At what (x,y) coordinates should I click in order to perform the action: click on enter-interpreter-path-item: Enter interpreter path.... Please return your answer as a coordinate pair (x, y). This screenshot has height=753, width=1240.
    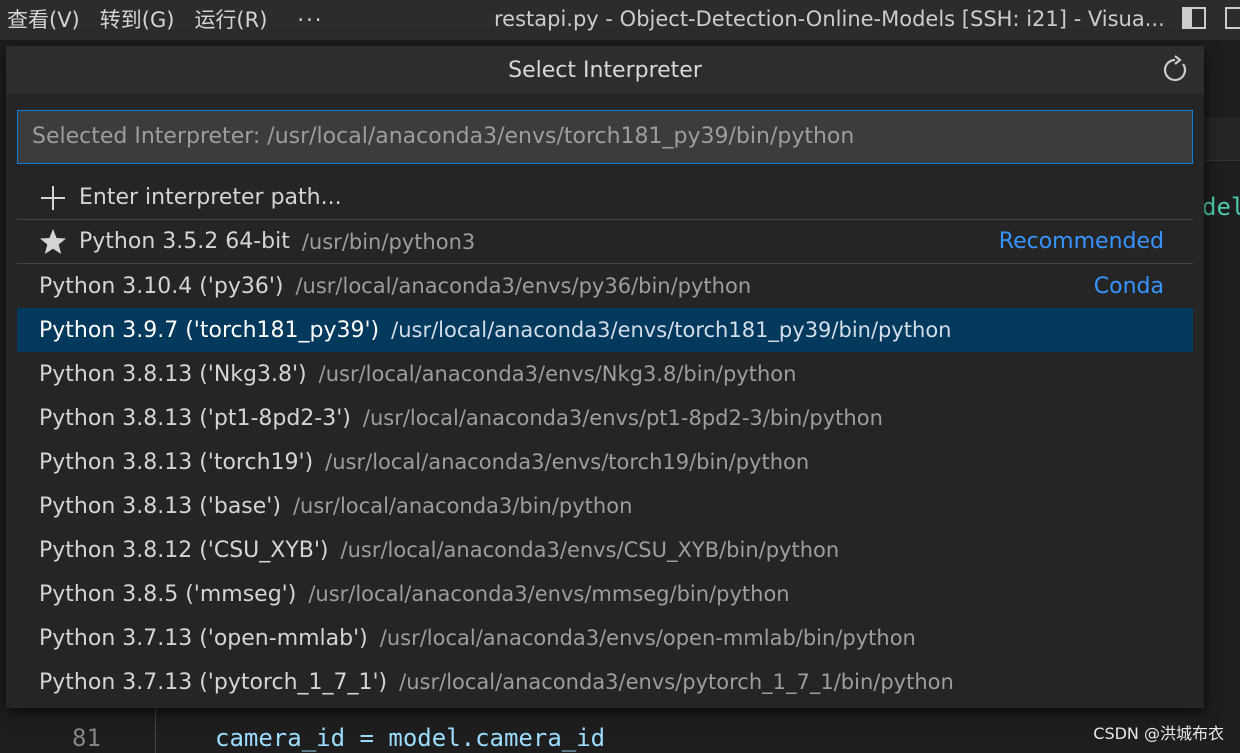
    Looking at the image, I should click on (605, 198).